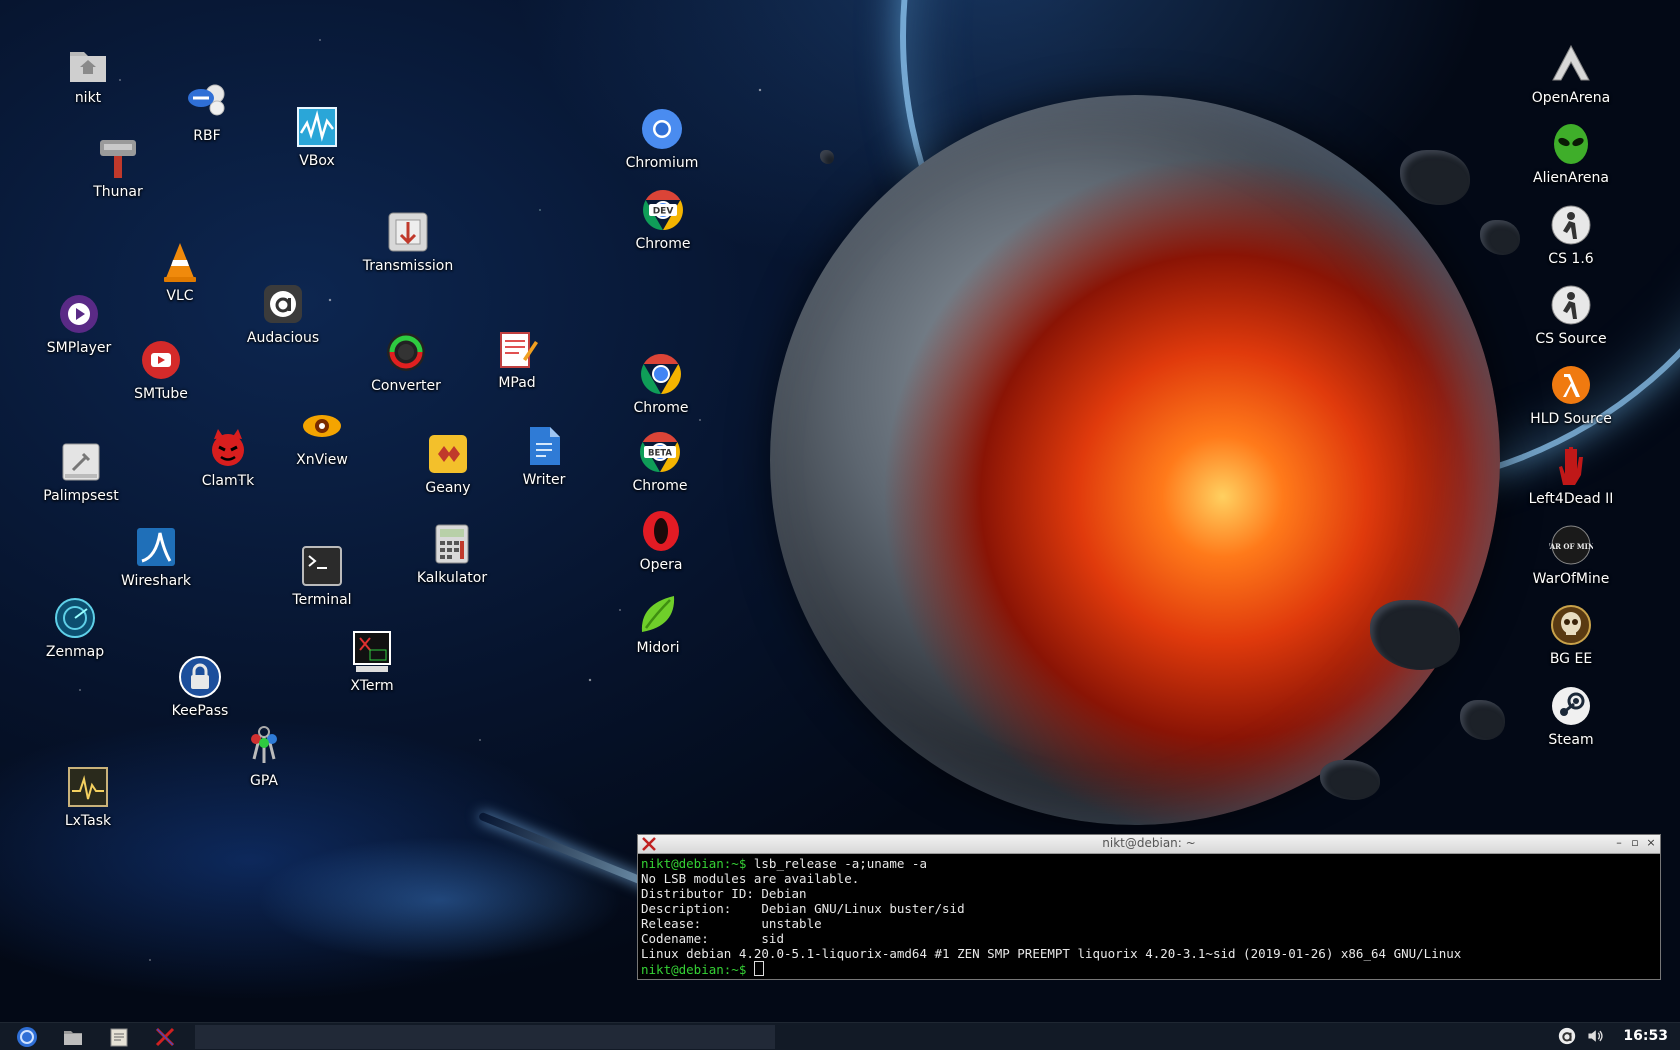 This screenshot has height=1050, width=1680. Describe the element at coordinates (1571, 635) in the screenshot. I see `desktop-icon-bgee: BG EE` at that location.